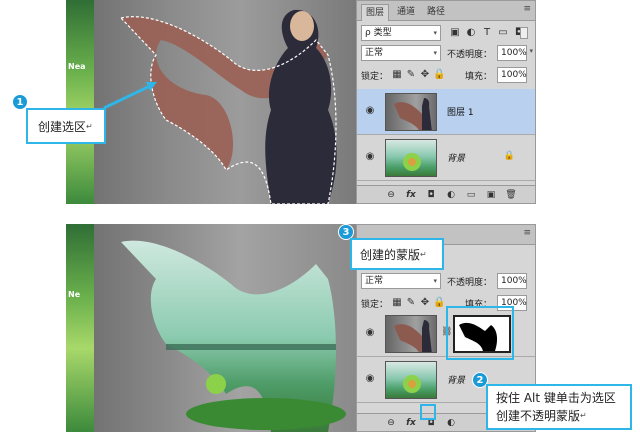 Image resolution: width=640 pixels, height=438 pixels. What do you see at coordinates (509, 156) in the screenshot?
I see `lock-icon: 🔒` at bounding box center [509, 156].